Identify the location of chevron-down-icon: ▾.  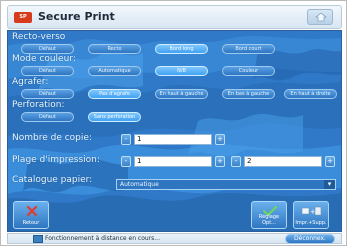
(329, 184).